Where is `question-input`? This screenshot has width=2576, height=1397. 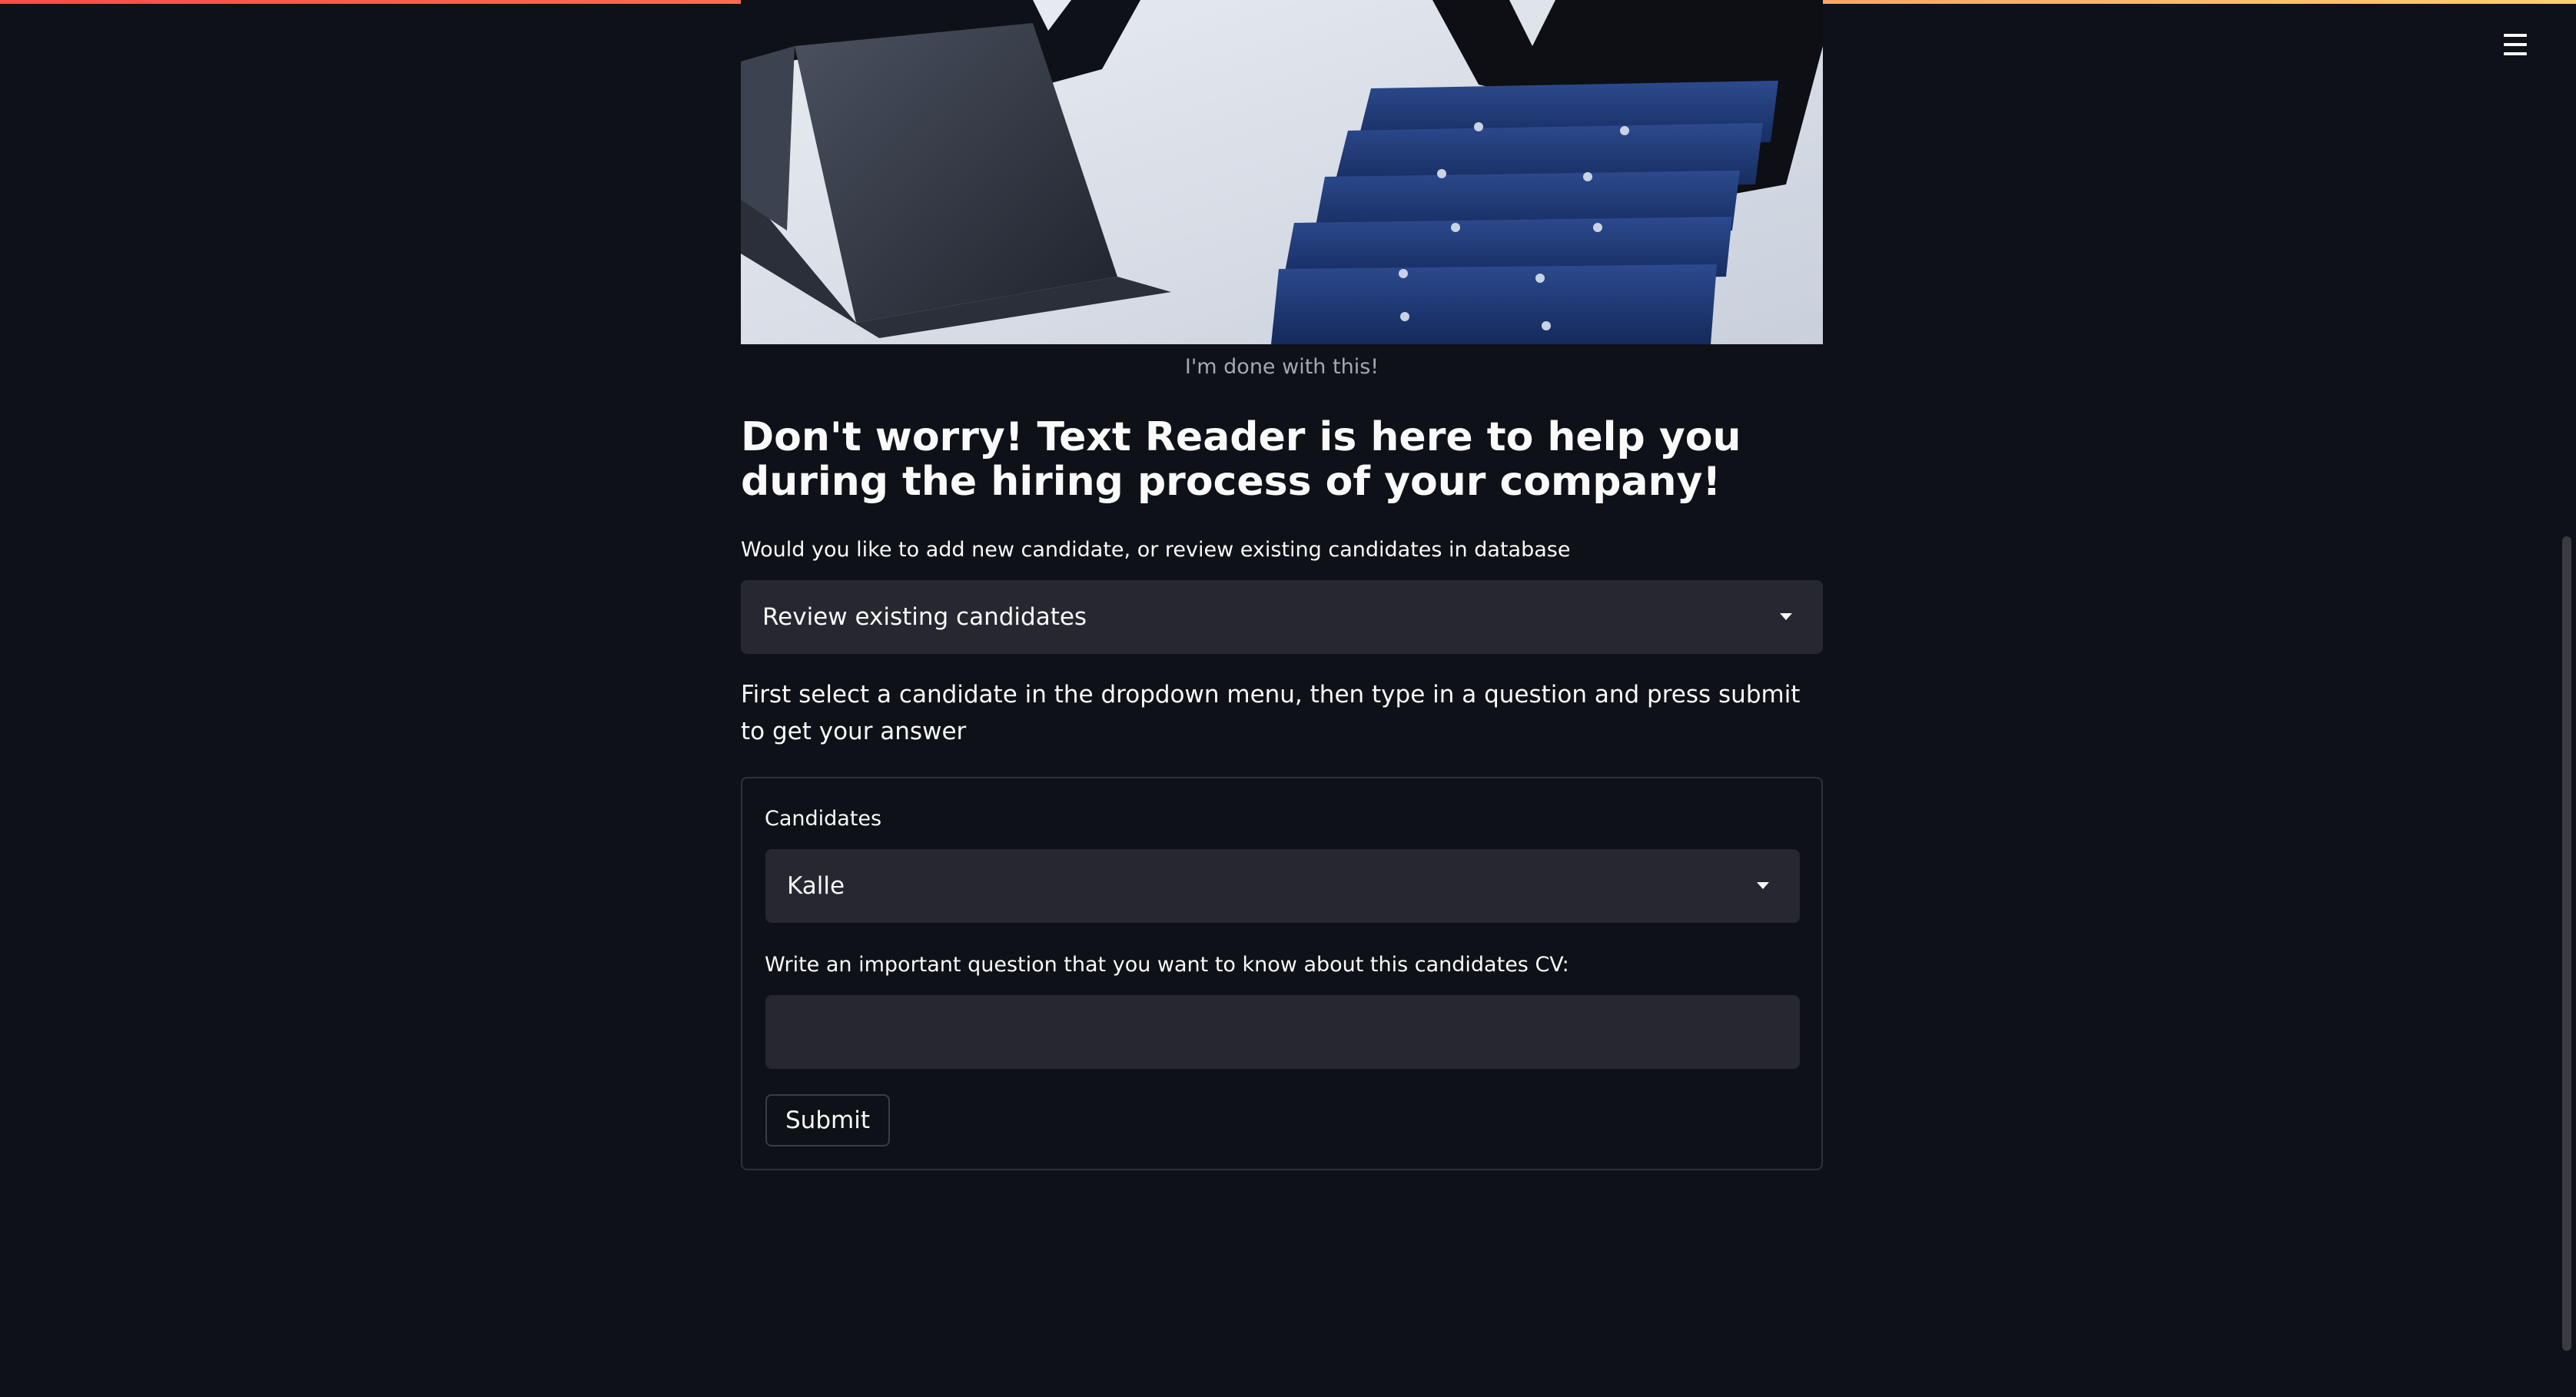 question-input is located at coordinates (1282, 1032).